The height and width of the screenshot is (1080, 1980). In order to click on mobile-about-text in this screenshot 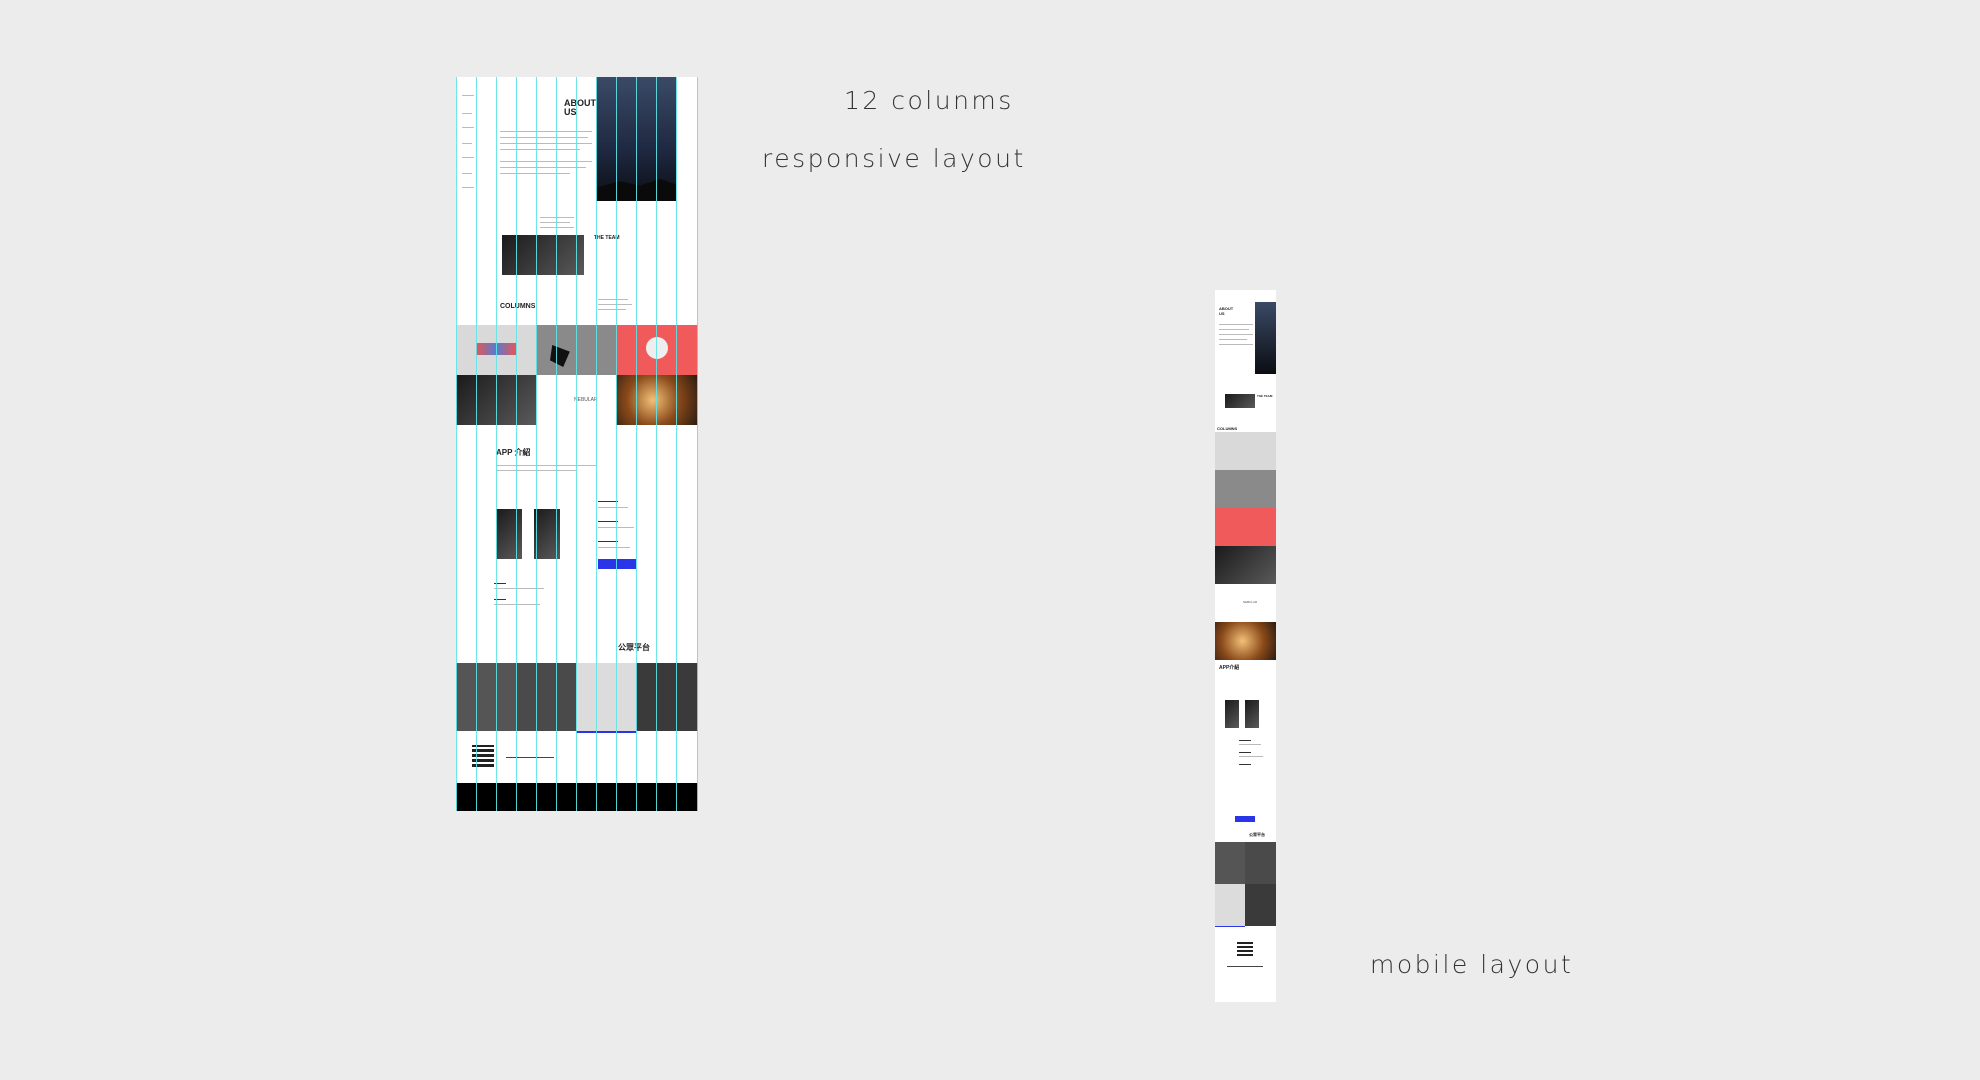, I will do `click(1236, 339)`.